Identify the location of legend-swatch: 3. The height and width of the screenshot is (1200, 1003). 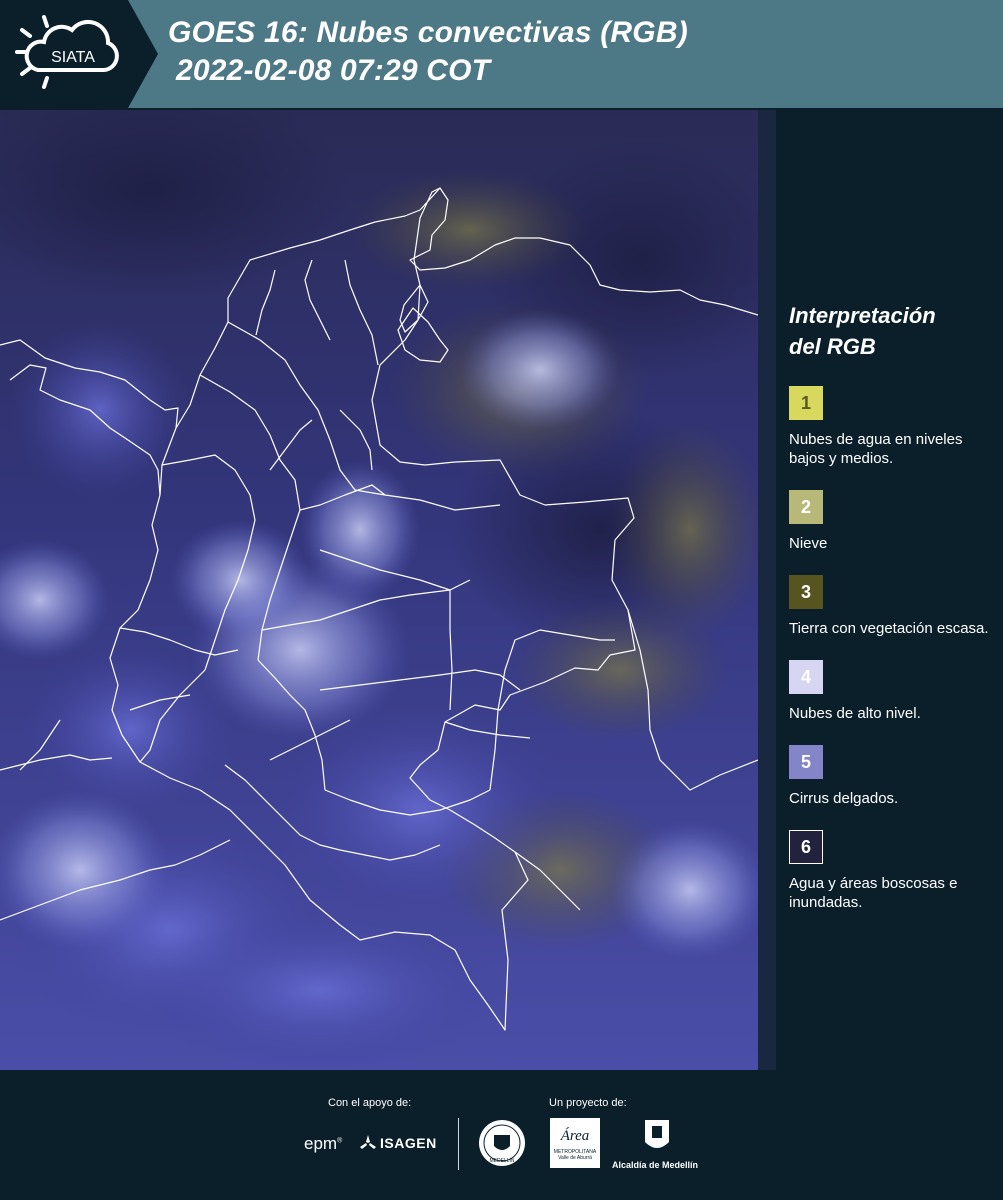
(806, 592).